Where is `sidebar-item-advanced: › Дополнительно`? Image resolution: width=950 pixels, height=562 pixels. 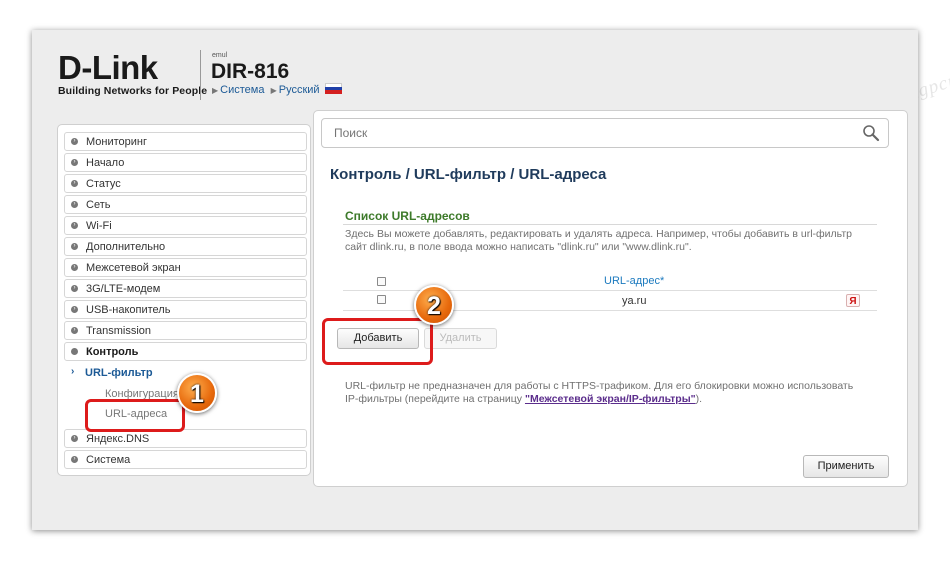 sidebar-item-advanced: › Дополнительно is located at coordinates (185, 246).